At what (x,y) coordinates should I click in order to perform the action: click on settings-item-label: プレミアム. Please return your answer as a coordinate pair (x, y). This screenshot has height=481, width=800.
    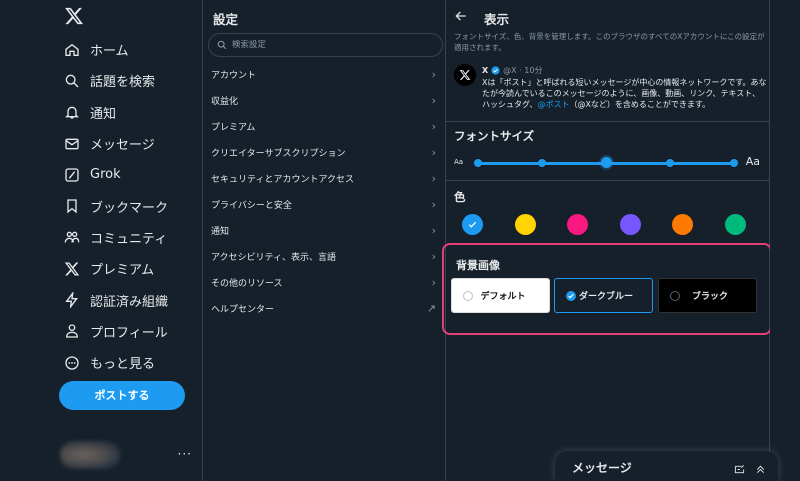
    Looking at the image, I should click on (233, 127).